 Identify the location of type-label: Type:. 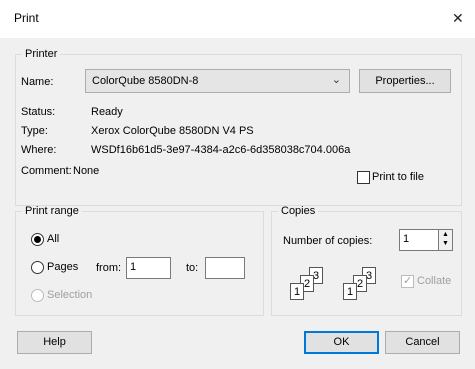
(34, 131).